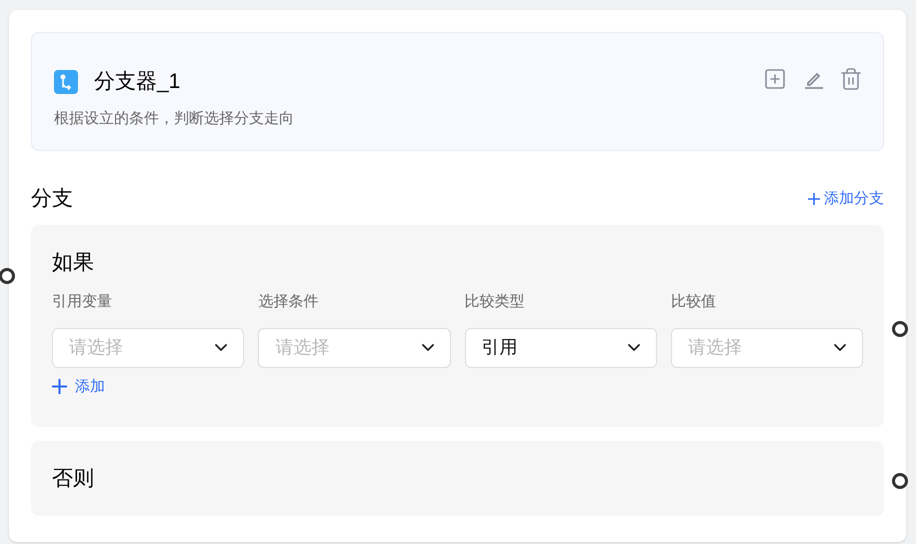  What do you see at coordinates (174, 118) in the screenshot?
I see `node-description: 根据设立的条件，判断选择分支走向` at bounding box center [174, 118].